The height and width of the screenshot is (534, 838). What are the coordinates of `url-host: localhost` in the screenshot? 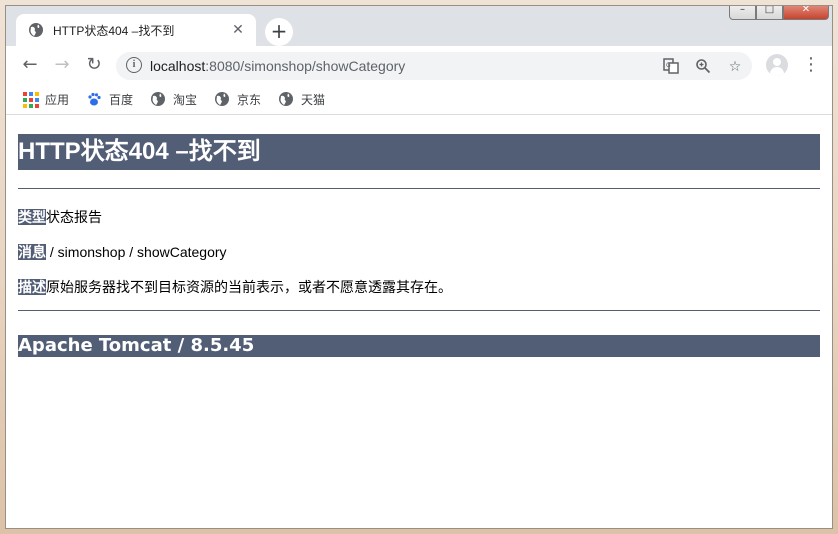 It's located at (178, 66).